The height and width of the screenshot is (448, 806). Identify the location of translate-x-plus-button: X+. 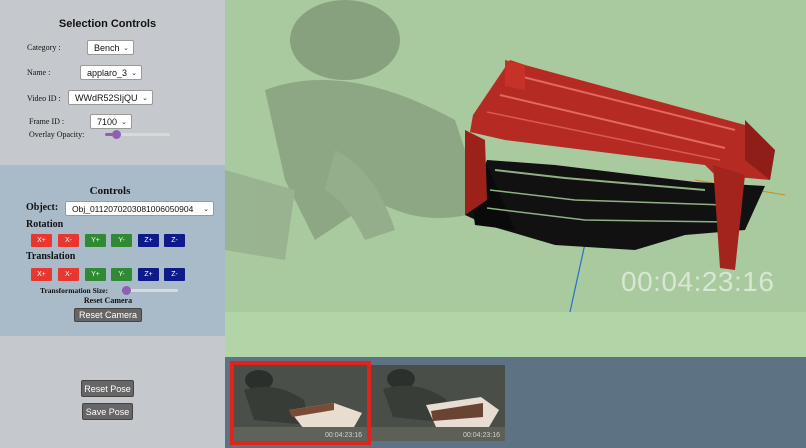
(41, 274).